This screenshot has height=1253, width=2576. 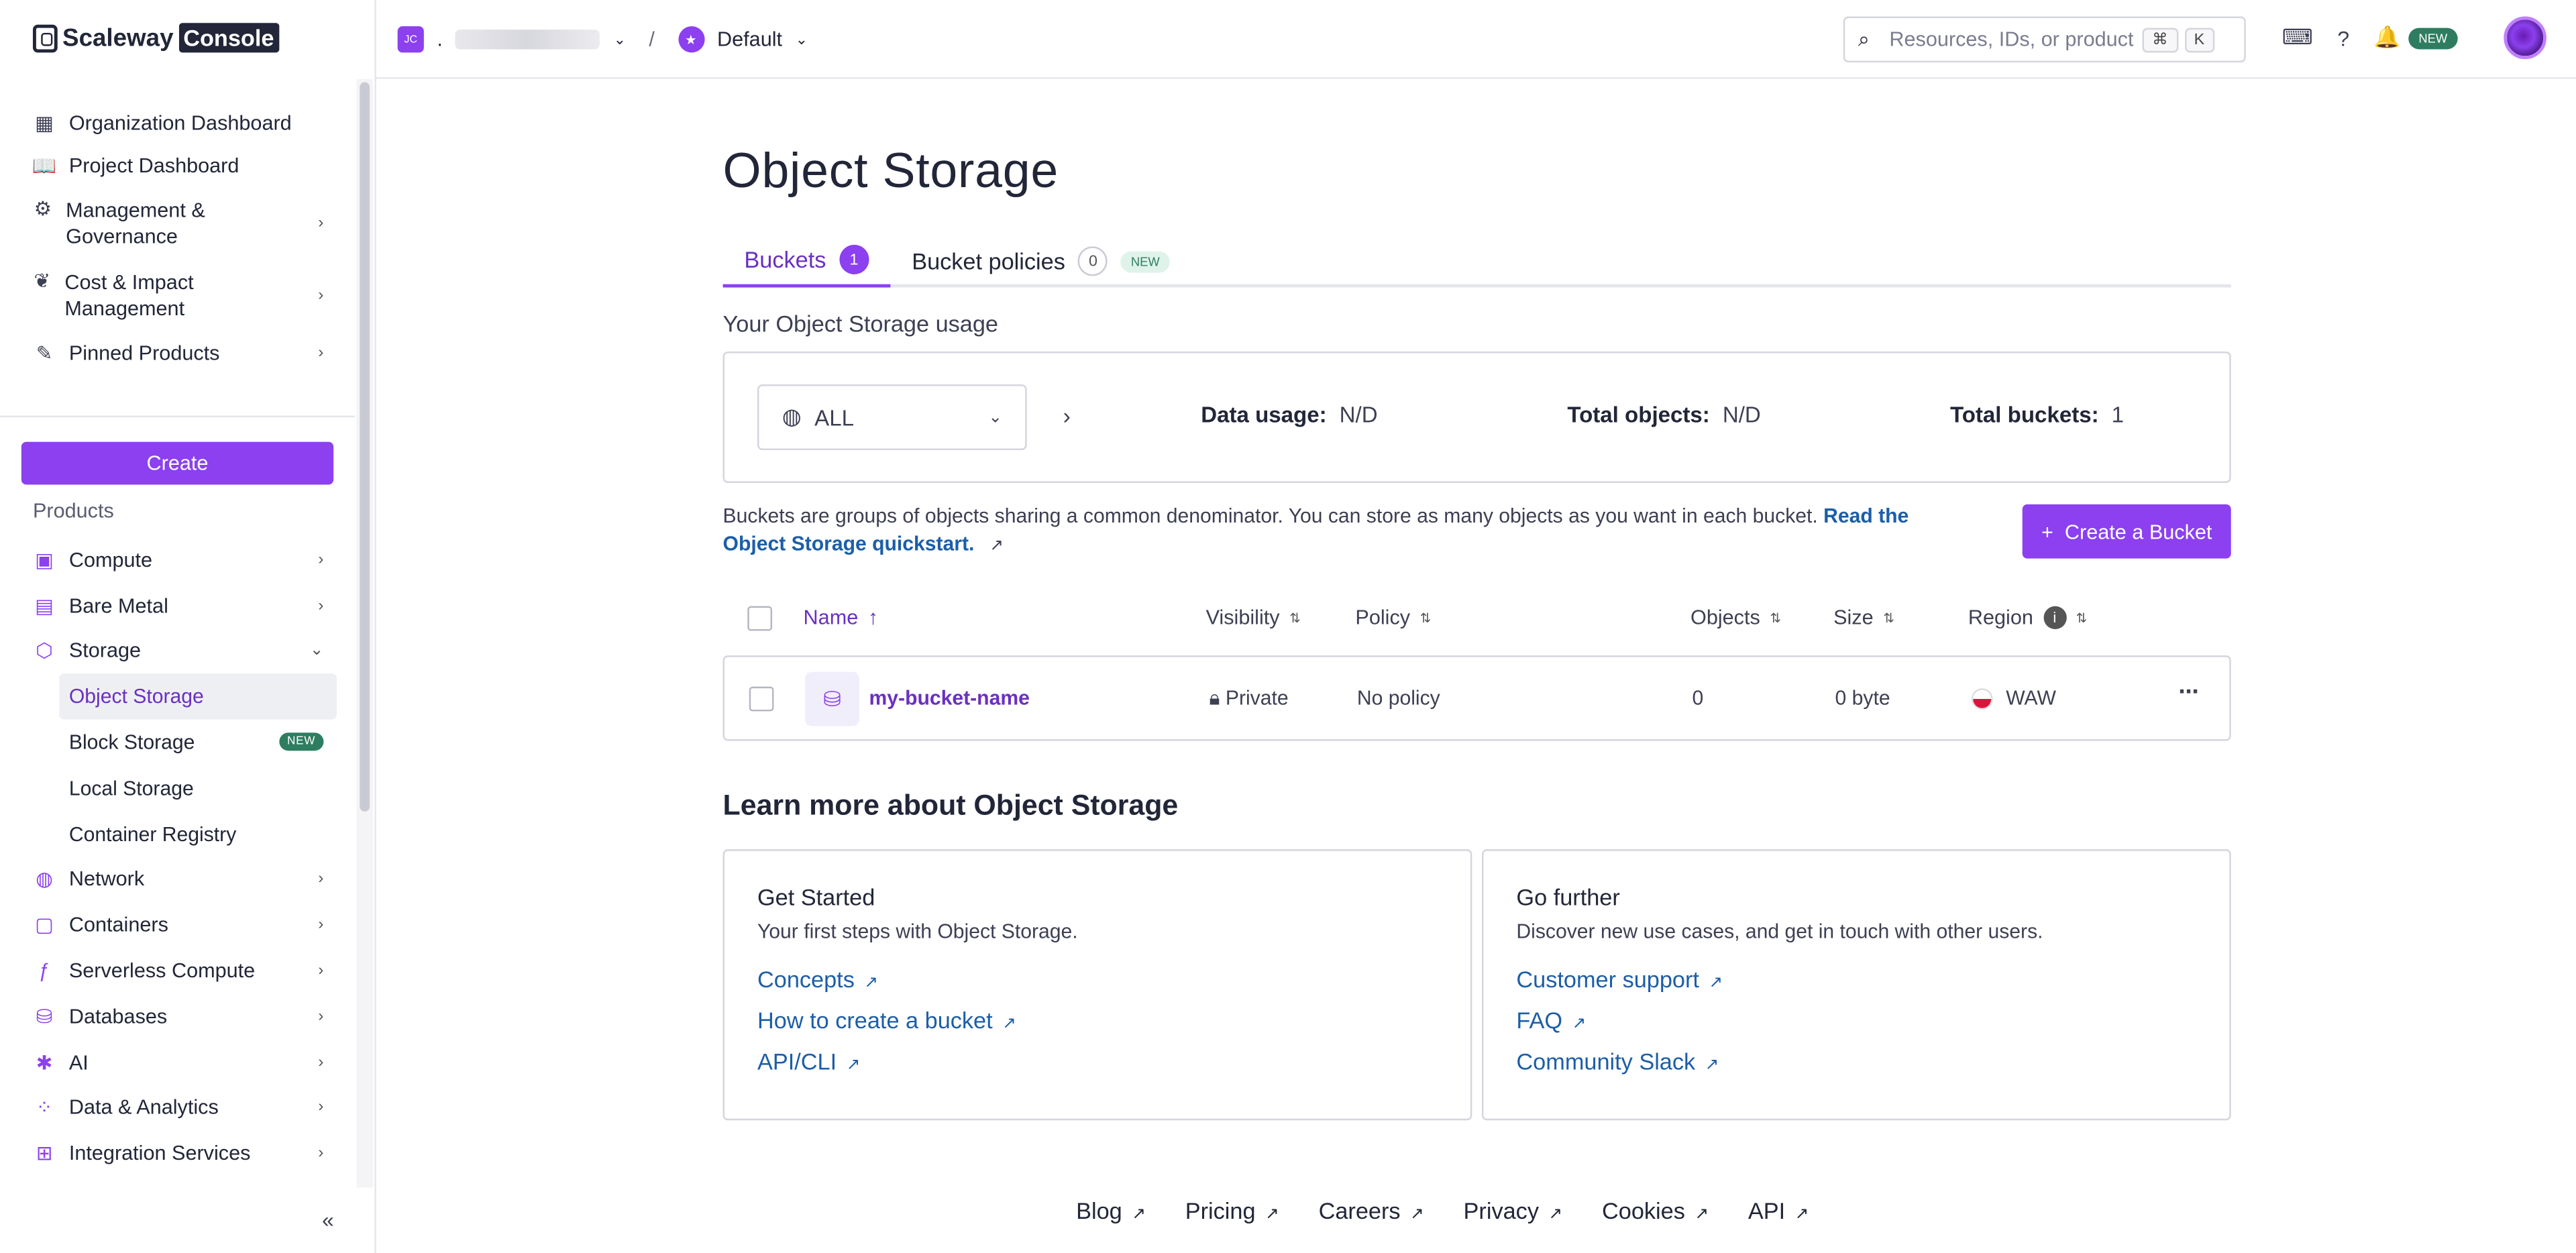 What do you see at coordinates (528, 40) in the screenshot?
I see `org-name-redacted` at bounding box center [528, 40].